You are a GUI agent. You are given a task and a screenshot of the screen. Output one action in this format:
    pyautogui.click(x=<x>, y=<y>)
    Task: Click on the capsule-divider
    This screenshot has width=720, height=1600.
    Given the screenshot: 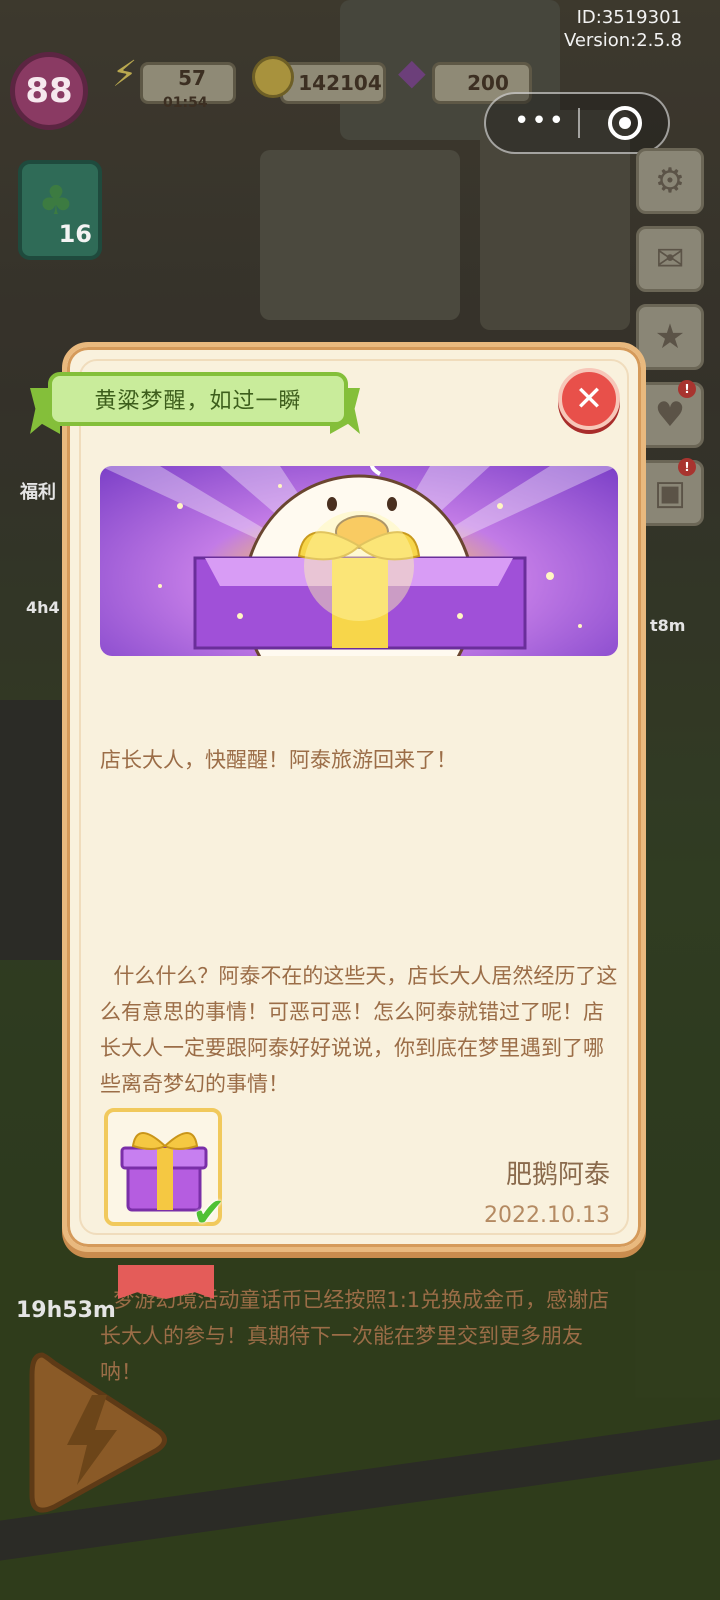 What is the action you would take?
    pyautogui.click(x=579, y=123)
    